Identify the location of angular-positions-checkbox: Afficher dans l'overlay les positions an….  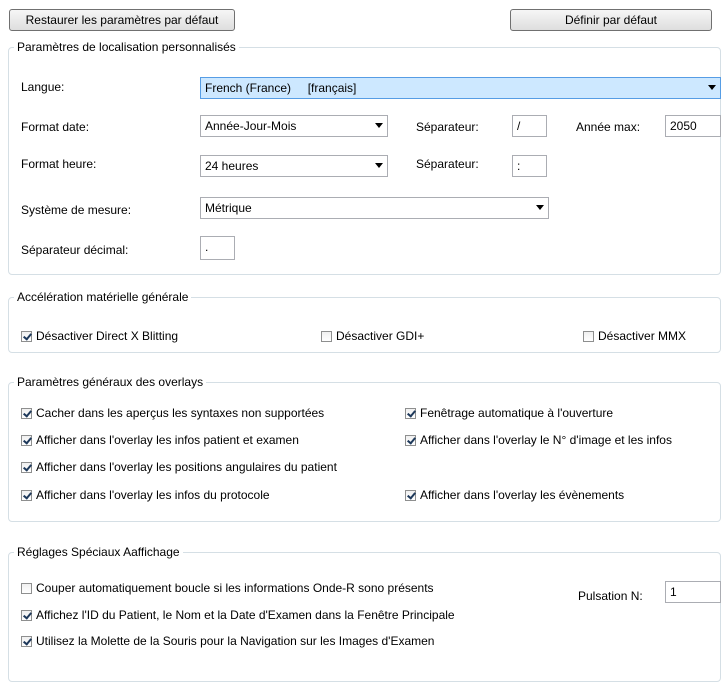
(179, 468).